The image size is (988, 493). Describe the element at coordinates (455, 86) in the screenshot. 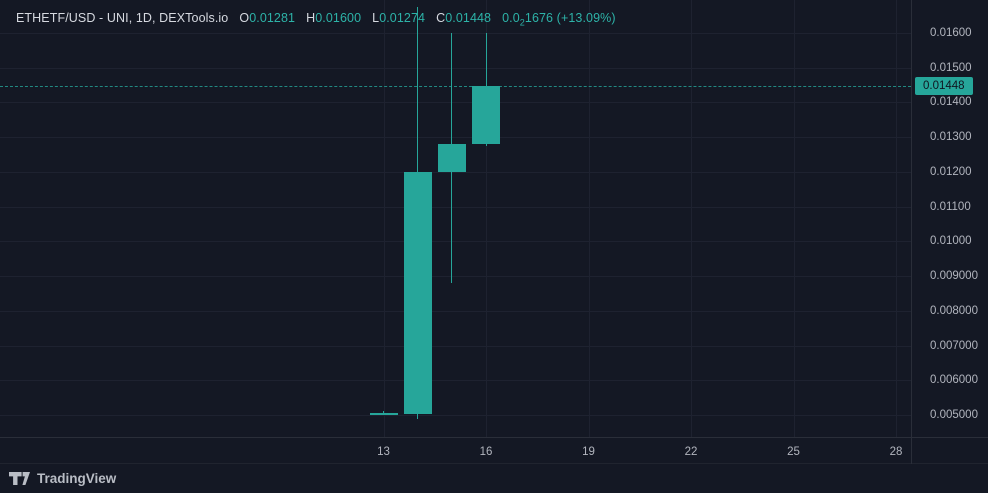

I see `last-price-line` at that location.